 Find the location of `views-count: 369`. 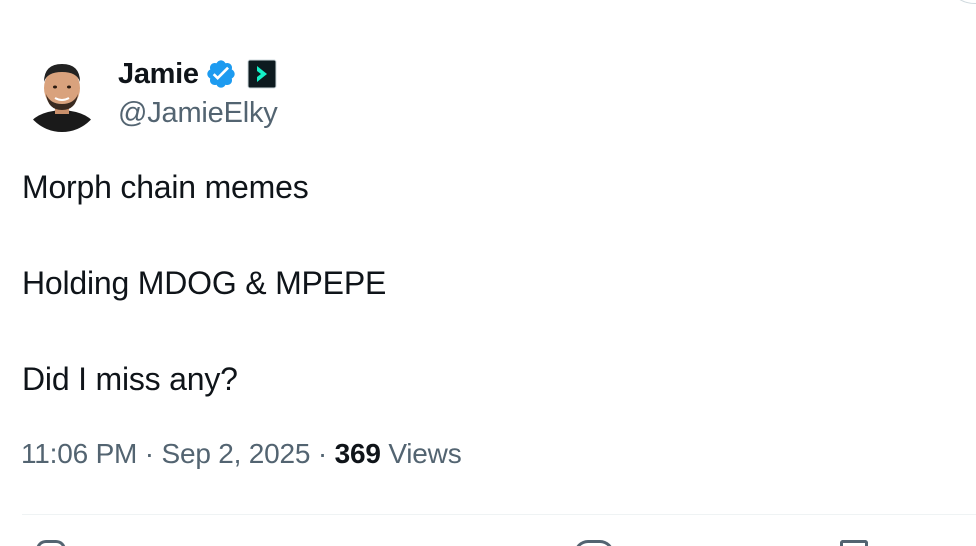

views-count: 369 is located at coordinates (358, 453).